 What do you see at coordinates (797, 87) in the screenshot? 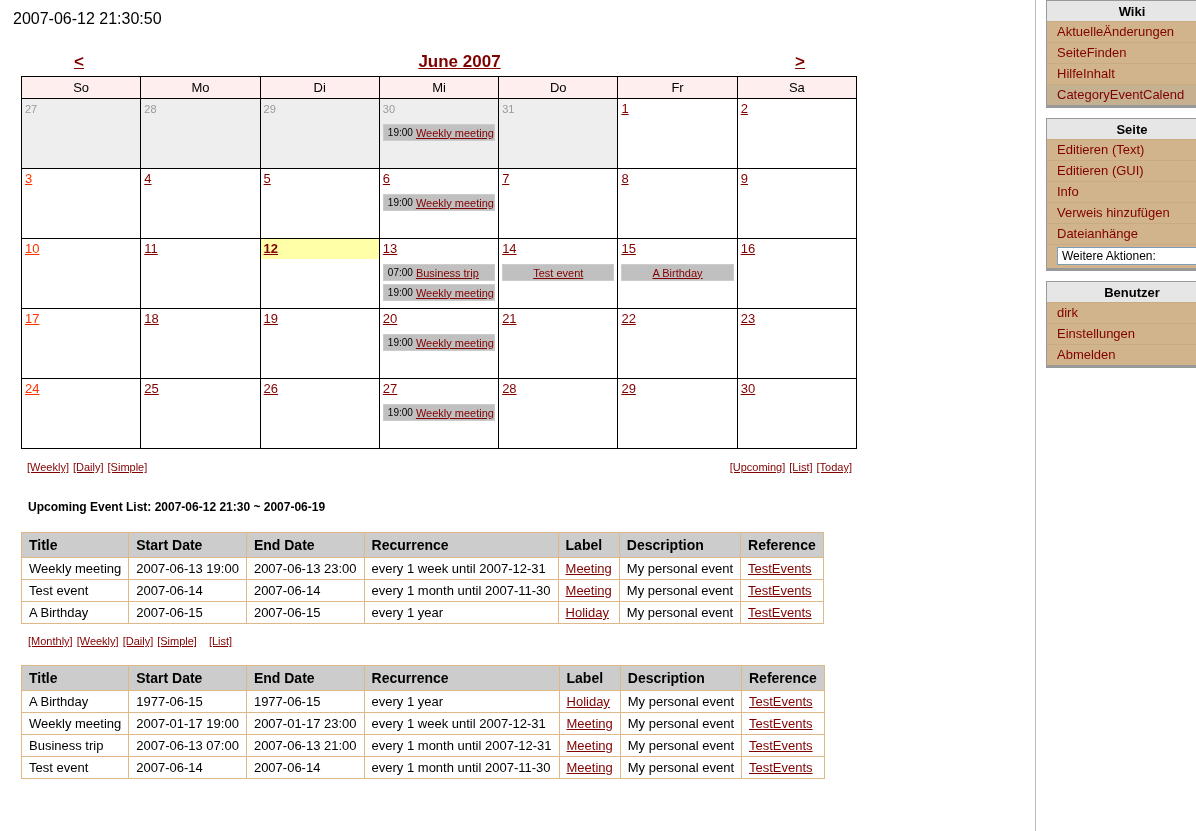
I see `weekday-header: Sa` at bounding box center [797, 87].